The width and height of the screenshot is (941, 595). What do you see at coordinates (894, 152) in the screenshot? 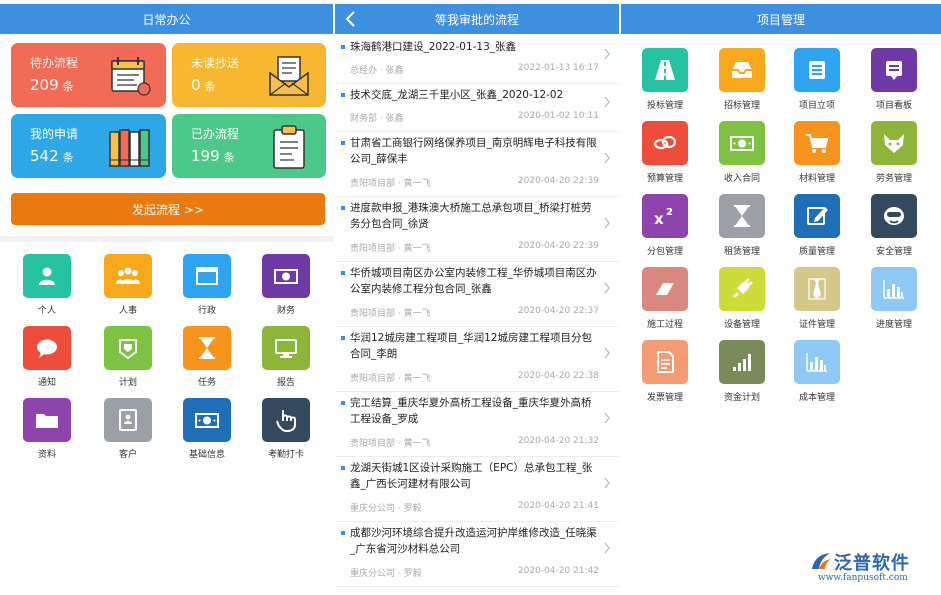
I see `project-grid-item: 劳务管理` at bounding box center [894, 152].